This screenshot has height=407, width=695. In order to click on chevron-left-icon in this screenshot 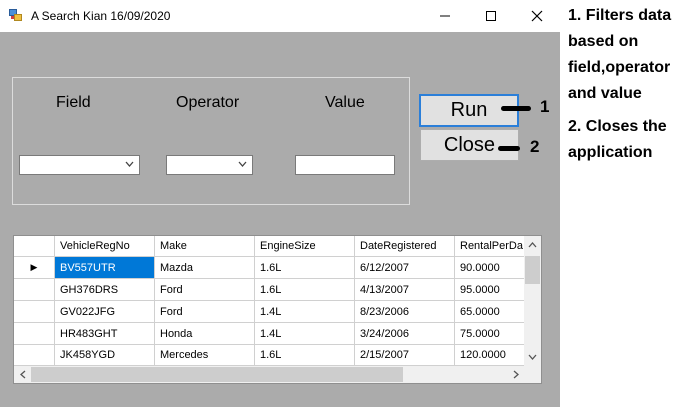, I will do `click(22, 374)`.